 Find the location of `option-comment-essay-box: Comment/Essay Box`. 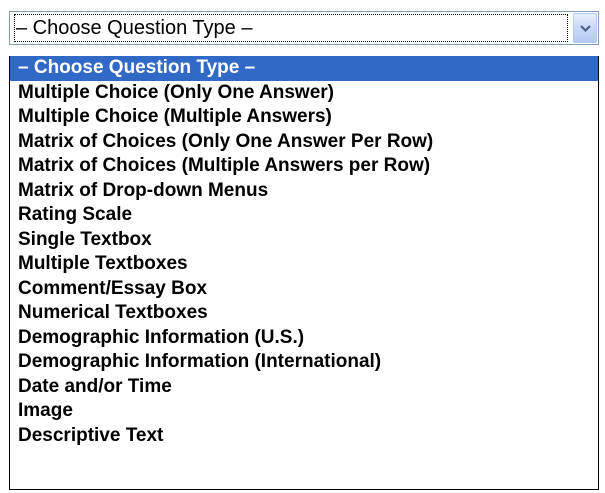

option-comment-essay-box: Comment/Essay Box is located at coordinates (304, 289).